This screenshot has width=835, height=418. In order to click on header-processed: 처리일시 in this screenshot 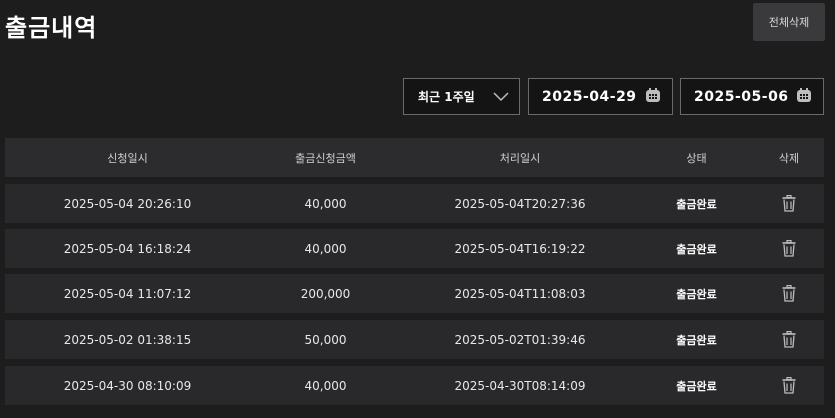, I will do `click(520, 158)`.